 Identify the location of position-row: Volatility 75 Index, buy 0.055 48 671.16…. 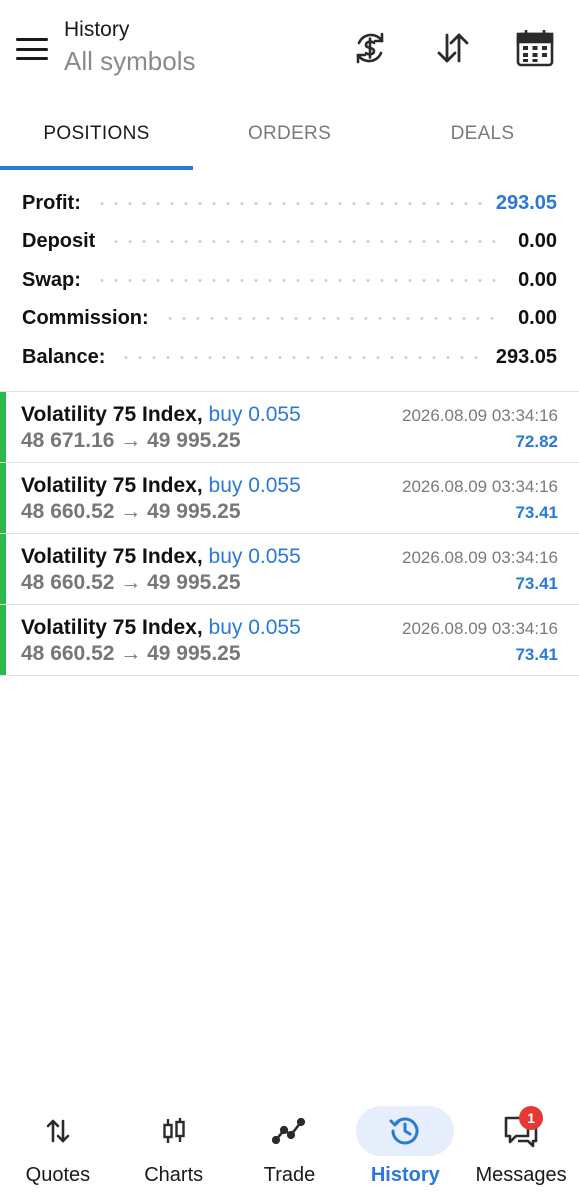
(289, 427).